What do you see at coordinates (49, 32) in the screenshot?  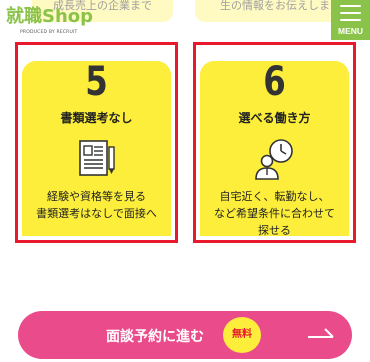 I see `logo-subtext: PRODUCED BY RECRUIT` at bounding box center [49, 32].